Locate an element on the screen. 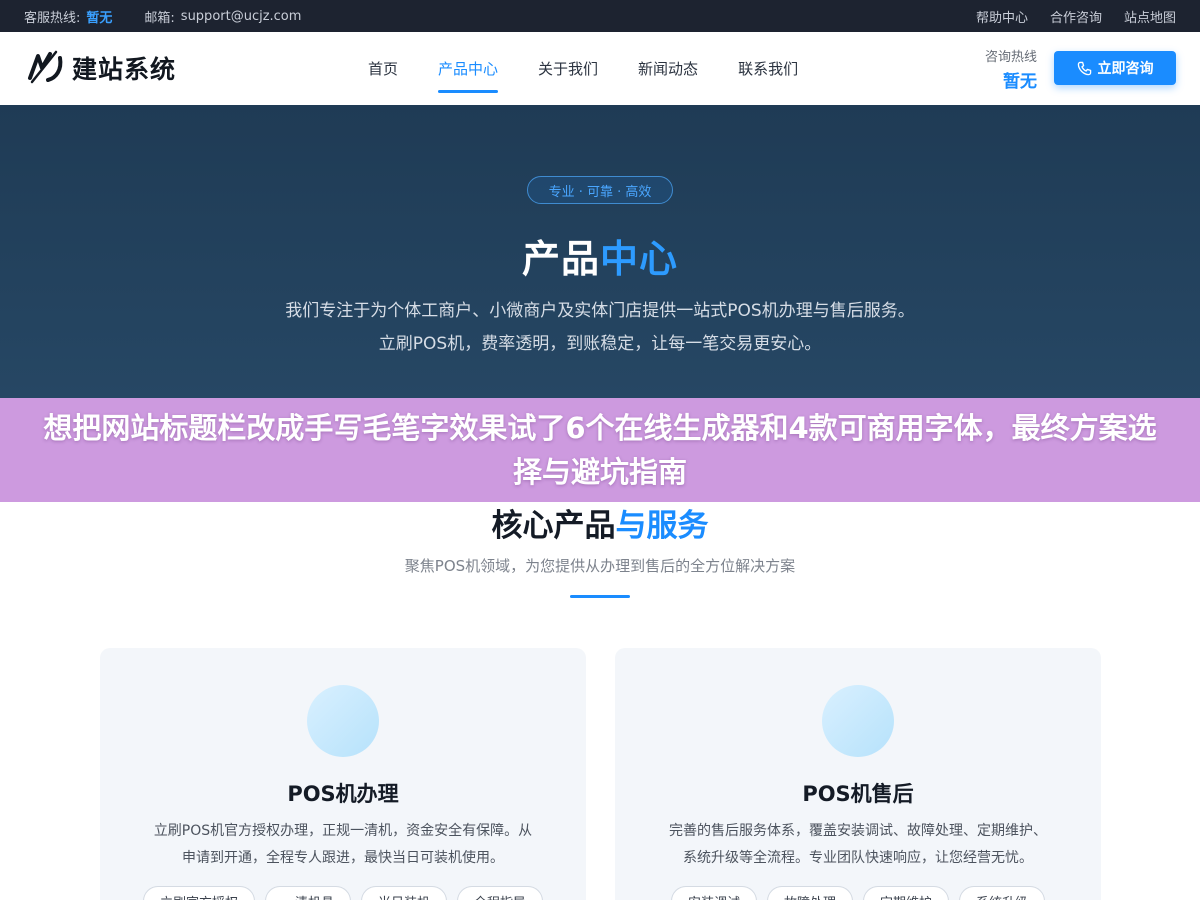  nav-about: 关于我们 is located at coordinates (568, 68).